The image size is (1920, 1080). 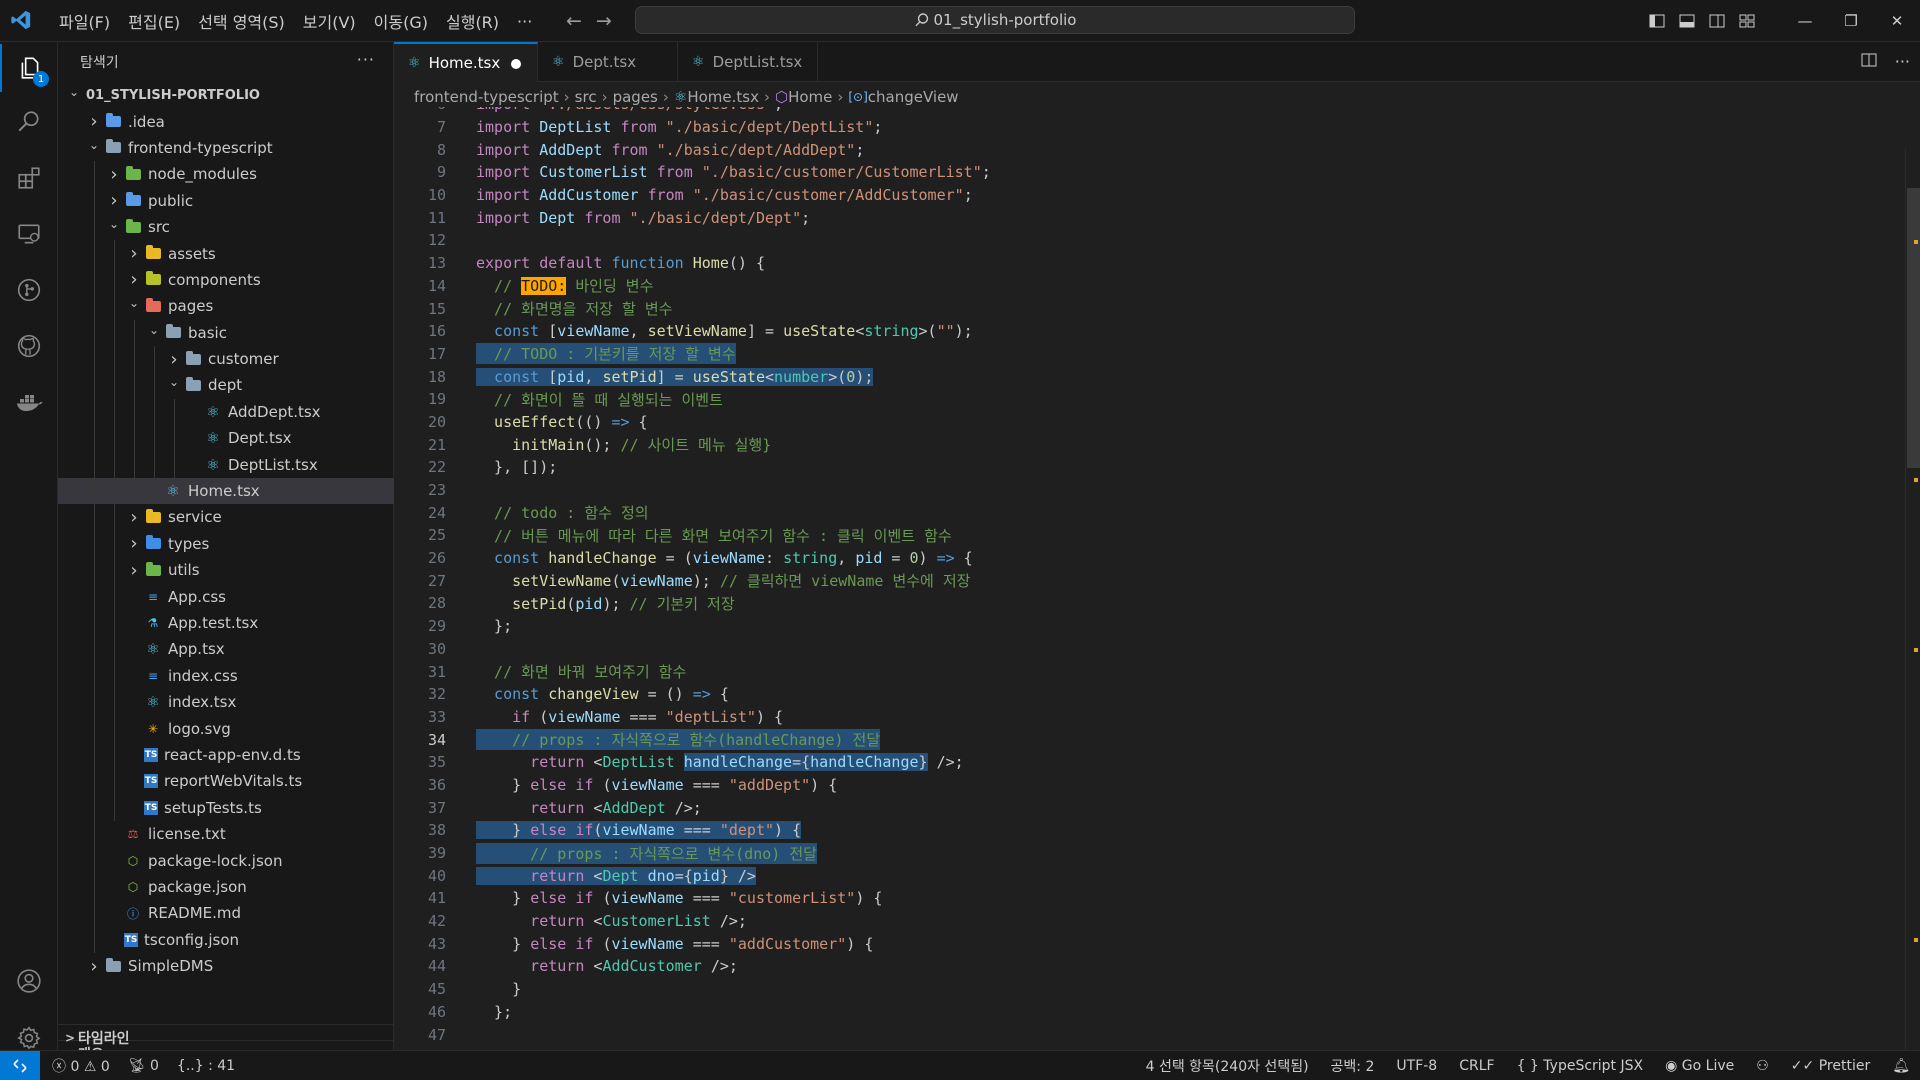 I want to click on breadcrumb-item: src, so click(x=586, y=97).